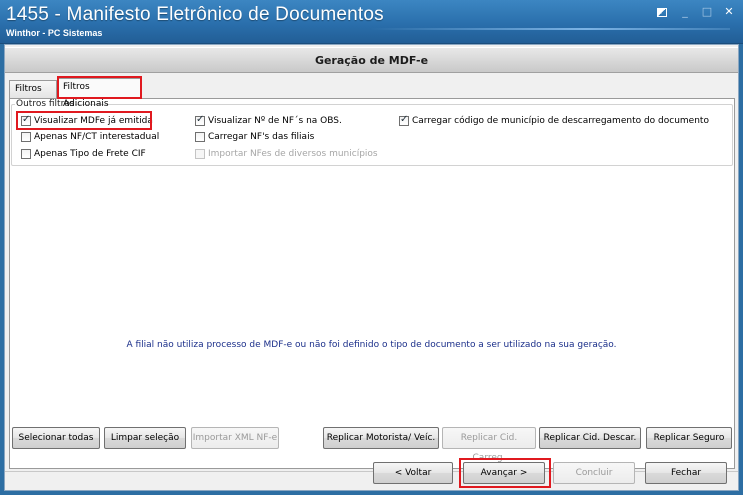 Image resolution: width=743 pixels, height=495 pixels. I want to click on finish-button: Concluir, so click(594, 473).